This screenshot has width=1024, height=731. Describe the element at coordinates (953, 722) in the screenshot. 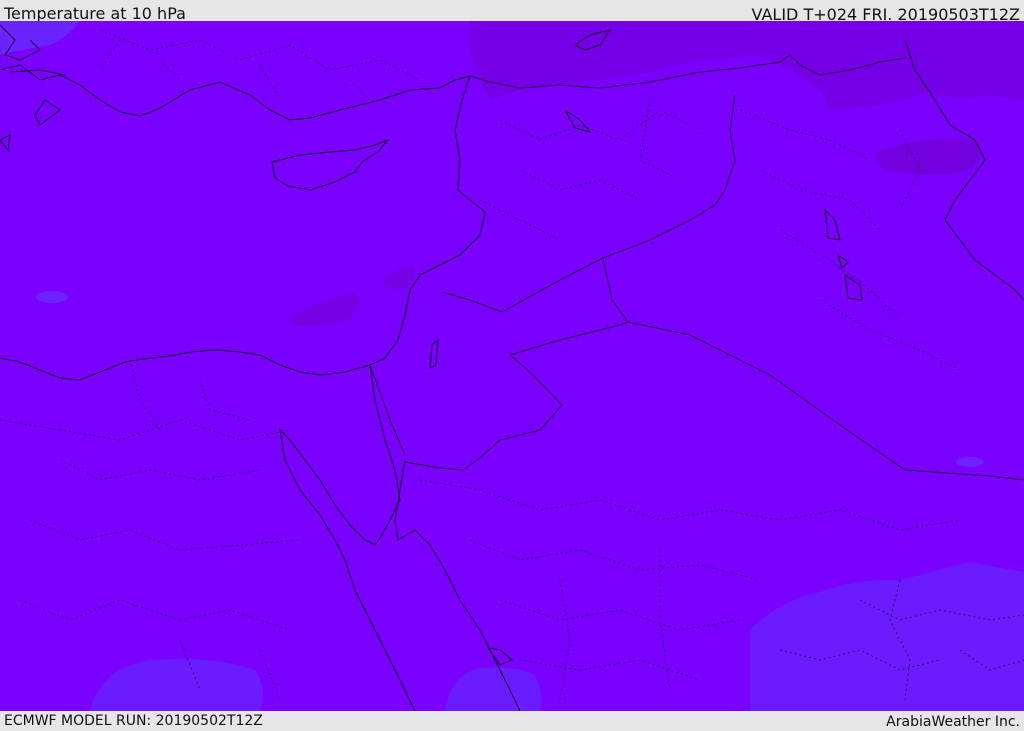

I see `credit-label: ArabiaWeather Inc.` at that location.